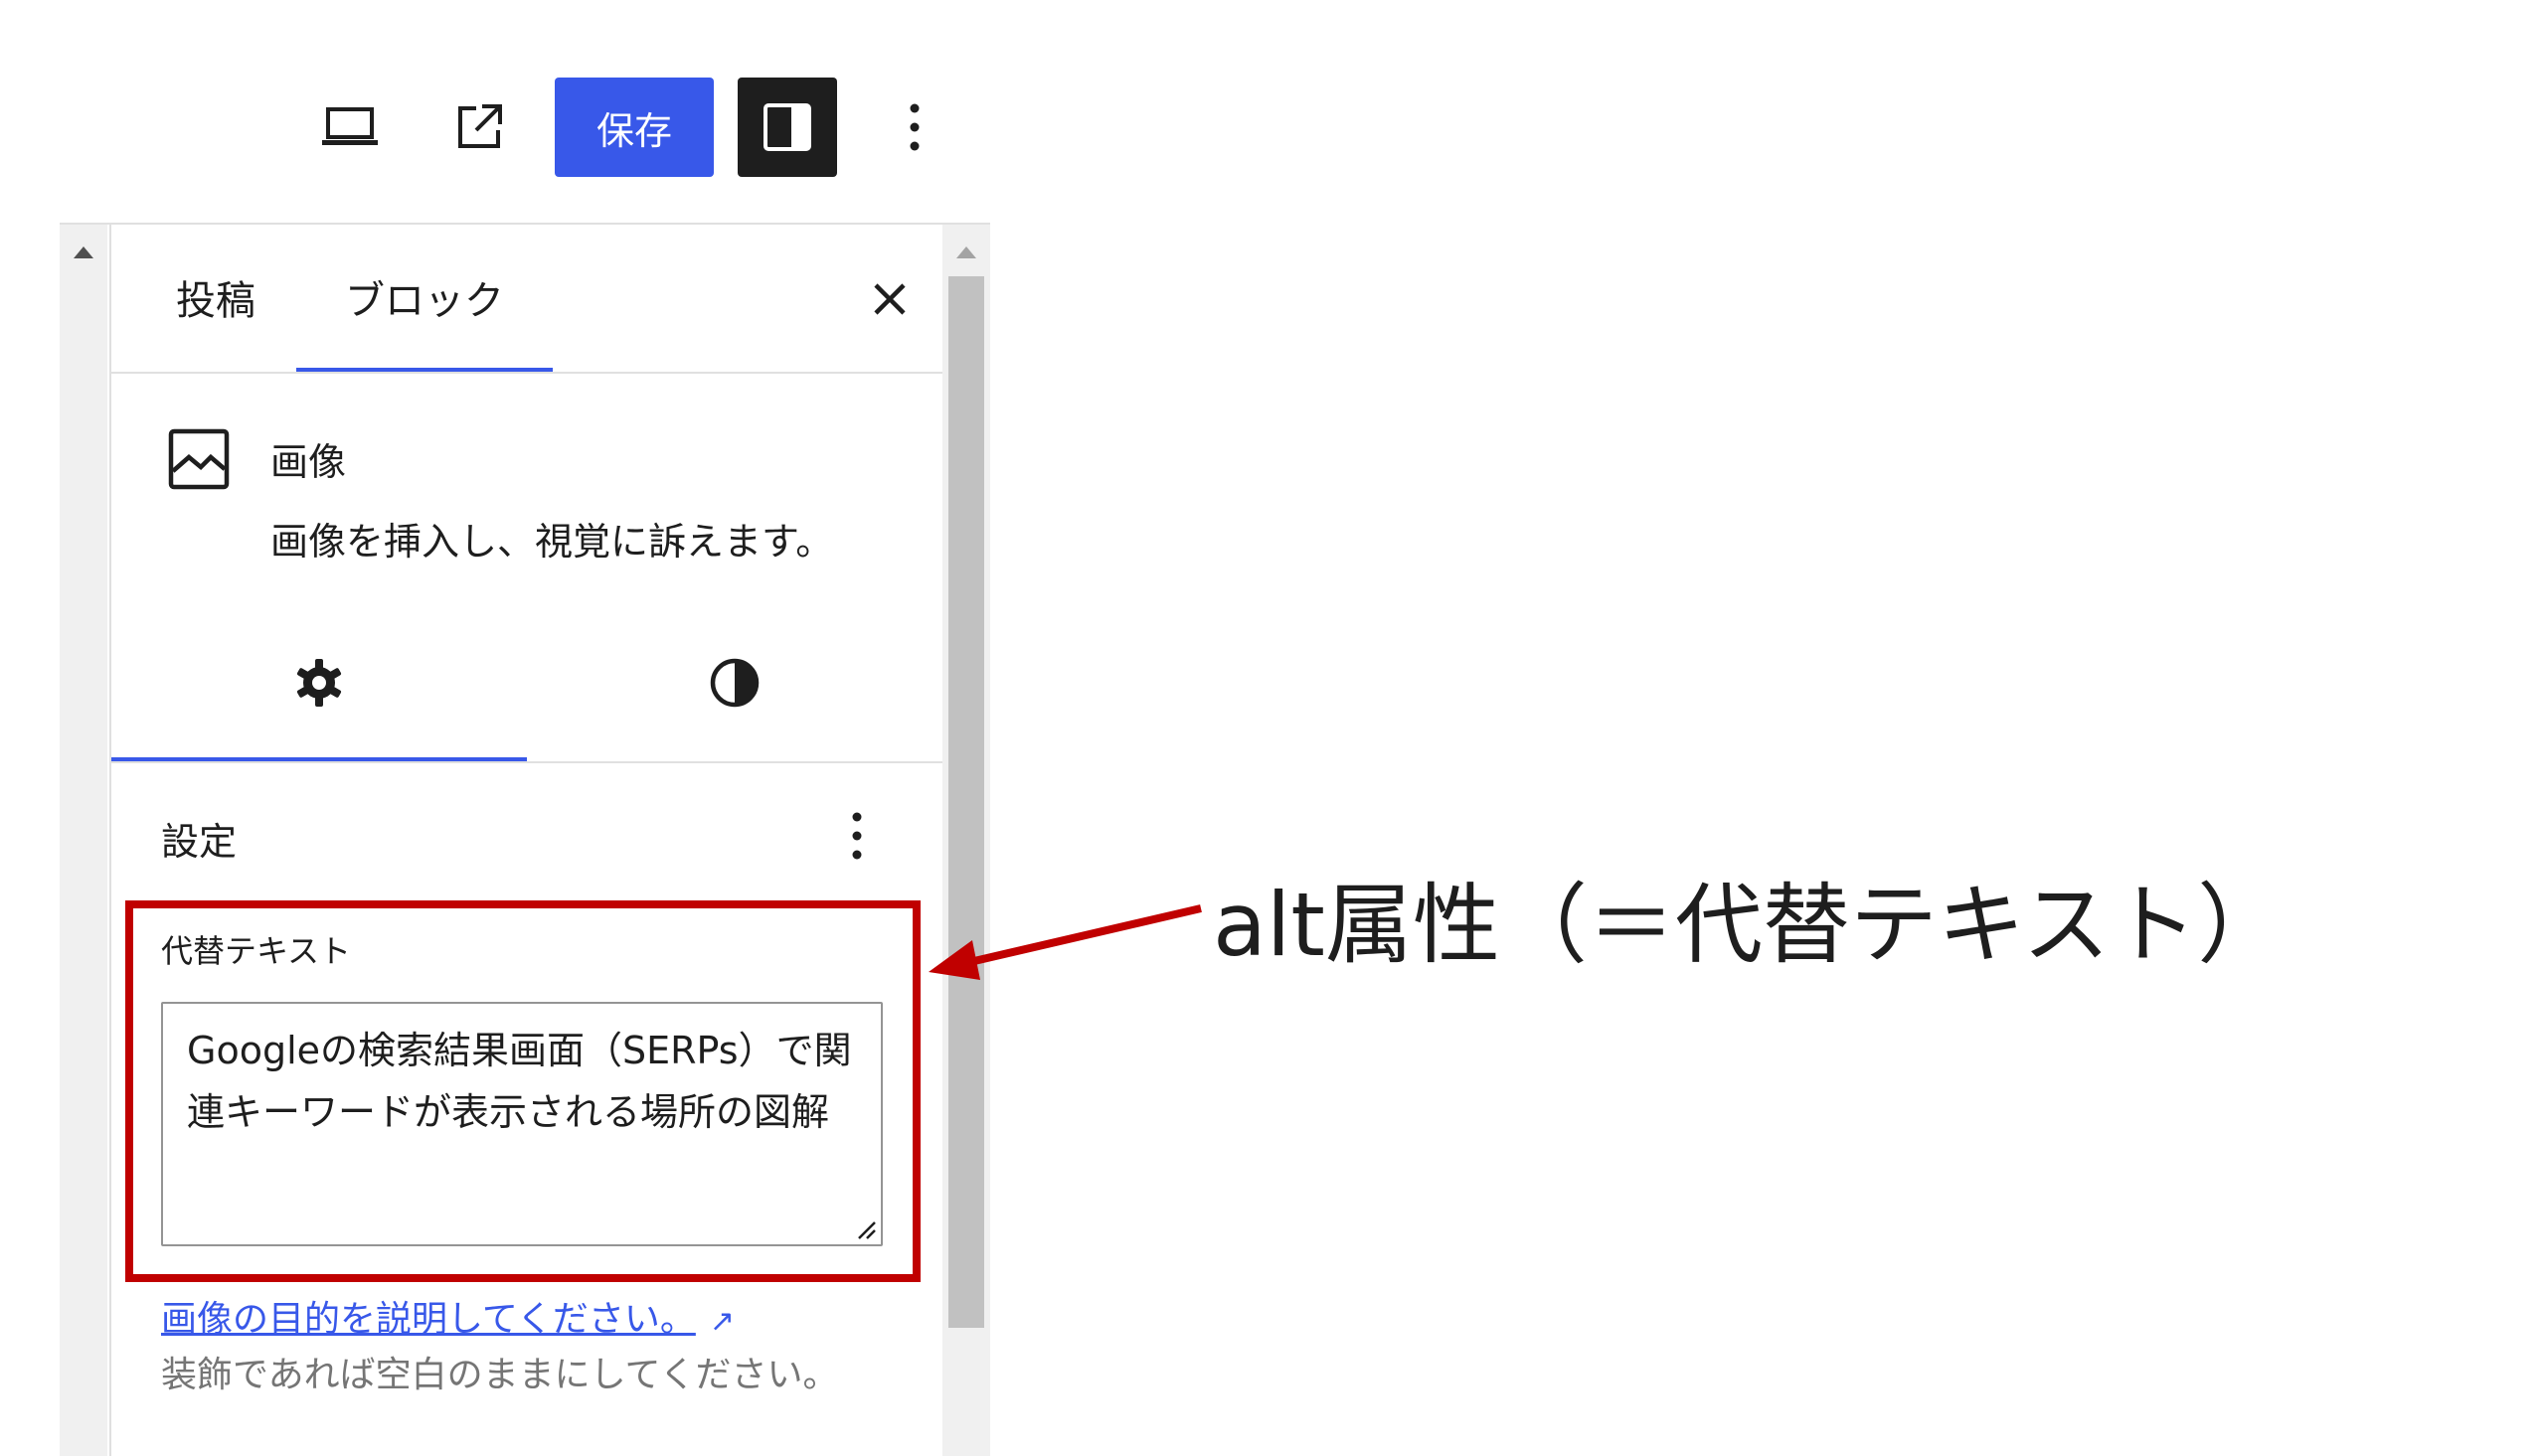 This screenshot has height=1456, width=2545. Describe the element at coordinates (500, 1375) in the screenshot. I see `alt-text-help: 装飾であれば空白のままにしてください。` at that location.